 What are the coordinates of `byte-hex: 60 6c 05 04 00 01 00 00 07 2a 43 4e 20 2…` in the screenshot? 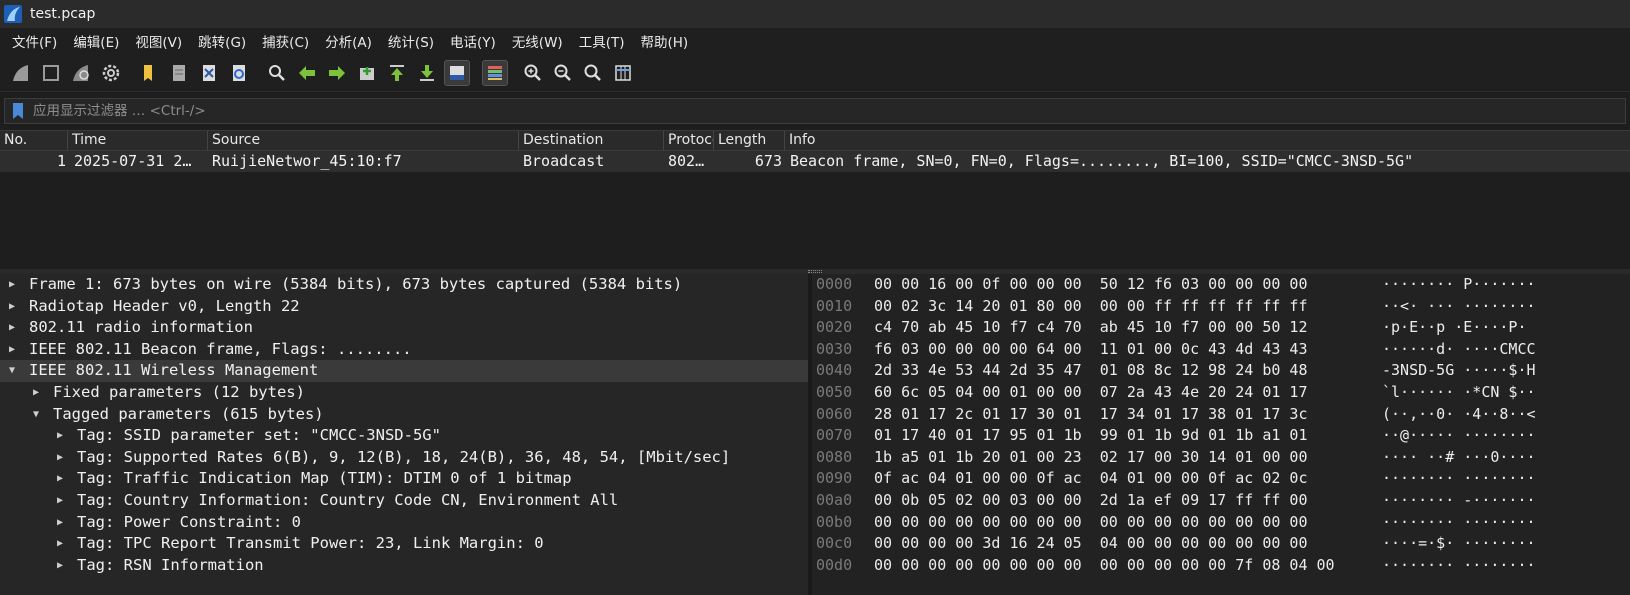 It's located at (1091, 392).